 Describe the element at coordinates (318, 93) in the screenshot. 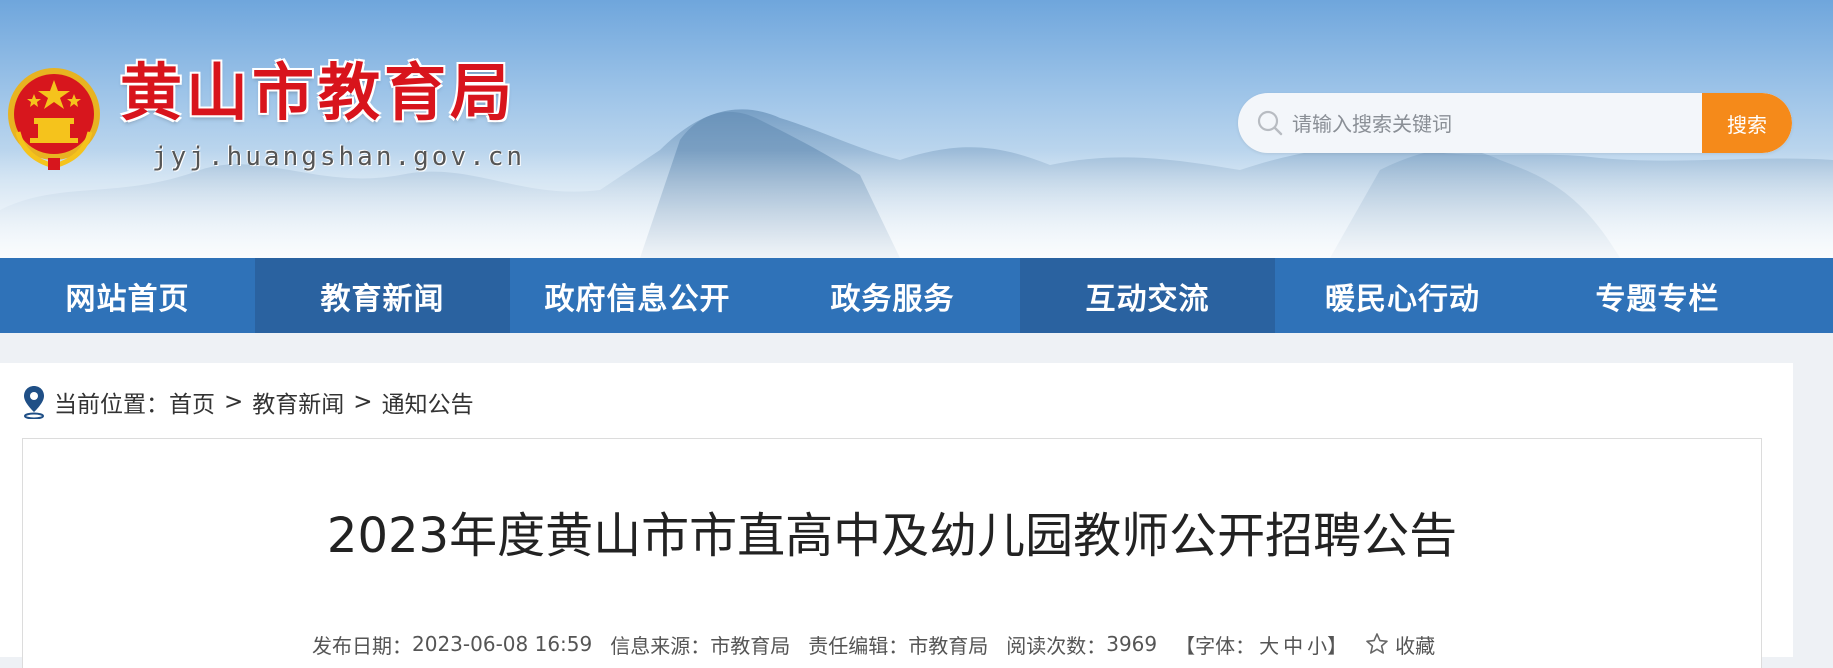

I see `site-title: 黄山市教育局` at that location.